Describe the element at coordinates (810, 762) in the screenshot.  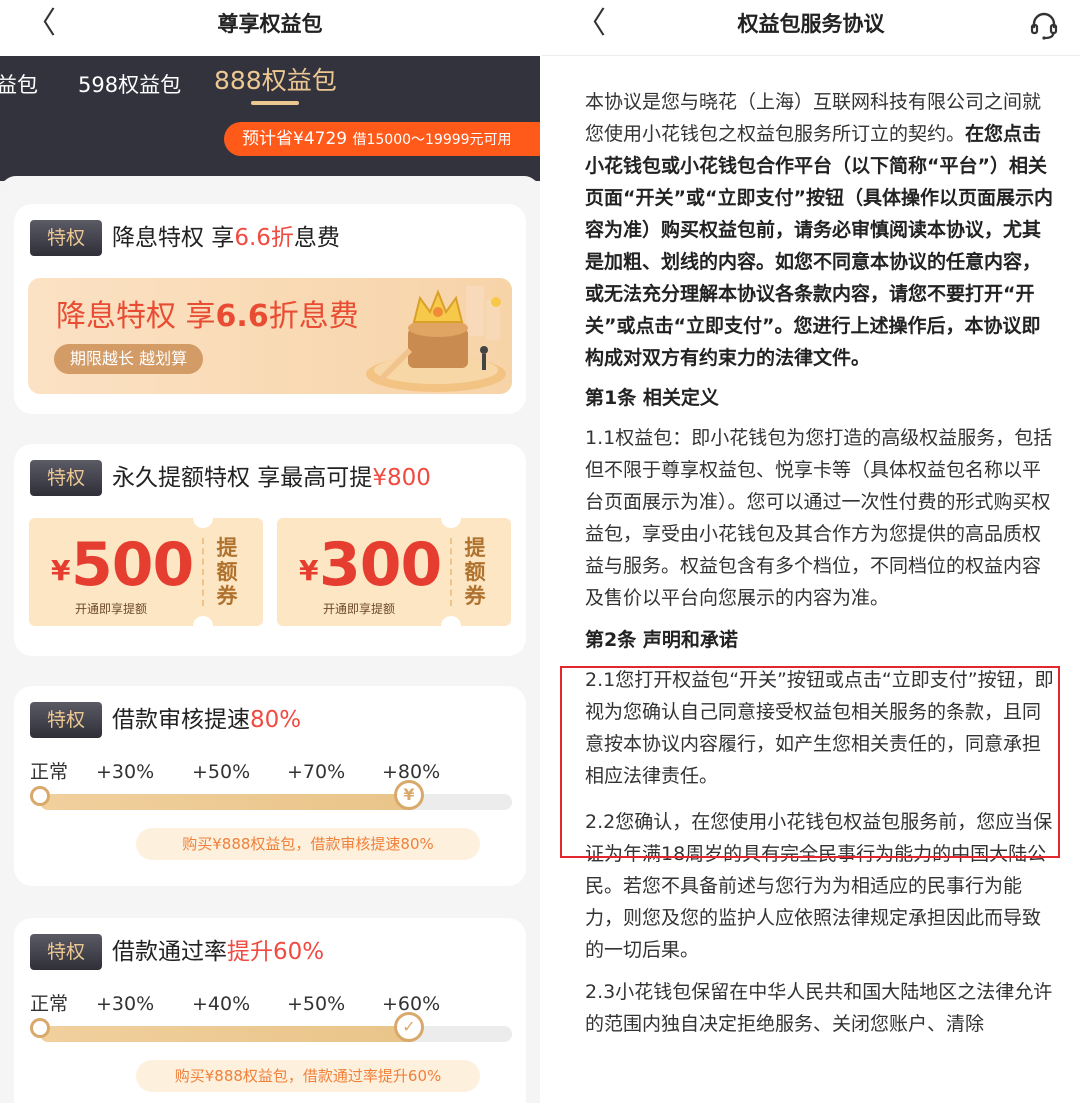
I see `article-2-highlight-box` at that location.